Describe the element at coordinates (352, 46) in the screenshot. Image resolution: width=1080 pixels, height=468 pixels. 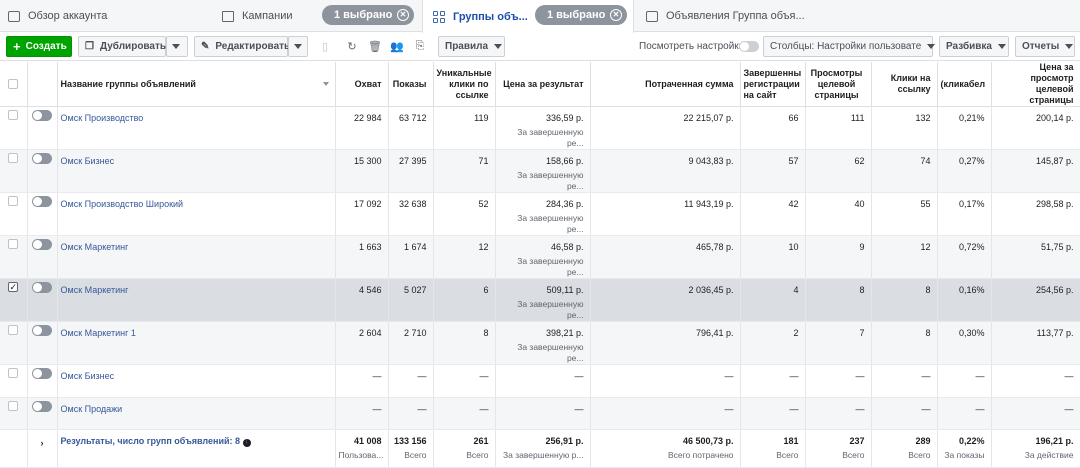
I see `refresh-icon: ↻` at that location.